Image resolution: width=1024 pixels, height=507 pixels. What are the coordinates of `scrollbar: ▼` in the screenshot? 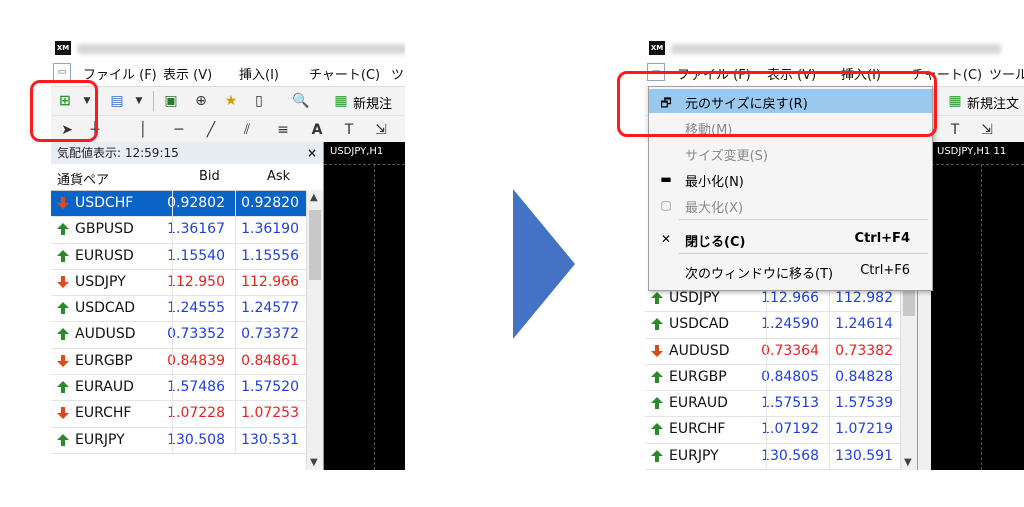 It's located at (908, 376).